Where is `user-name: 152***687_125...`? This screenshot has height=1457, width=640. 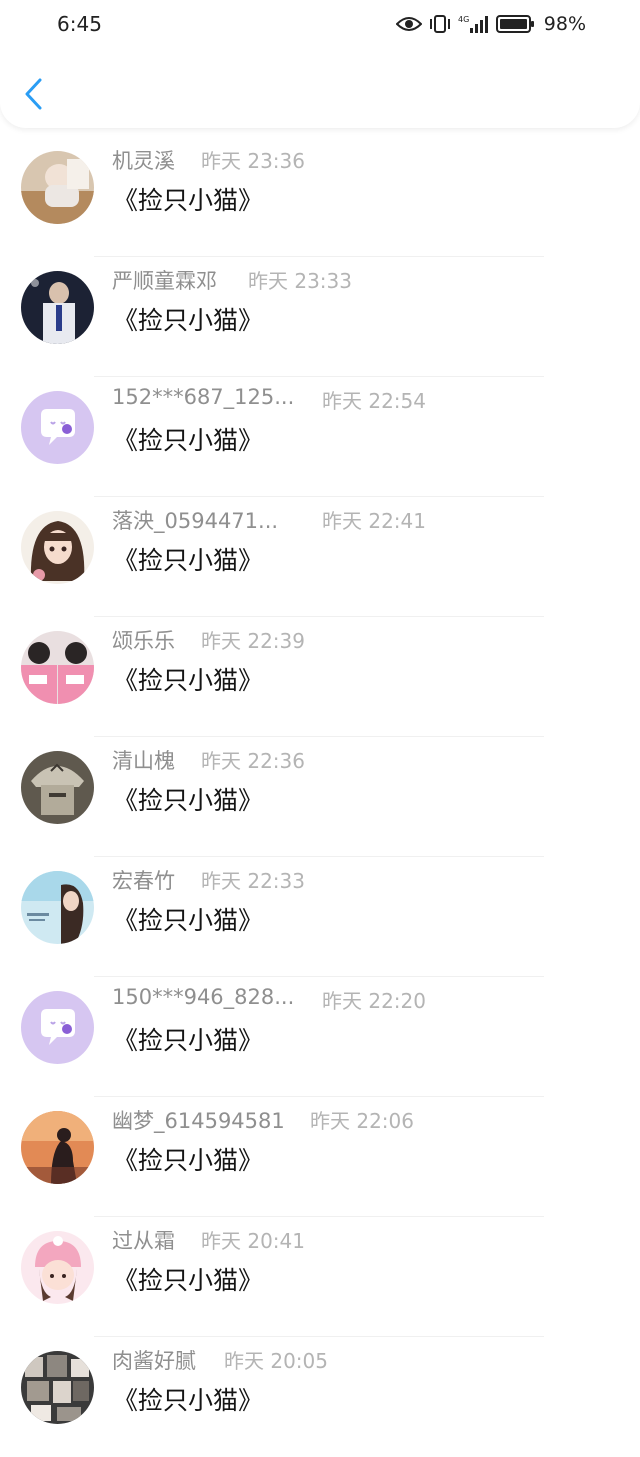 user-name: 152***687_125... is located at coordinates (203, 397).